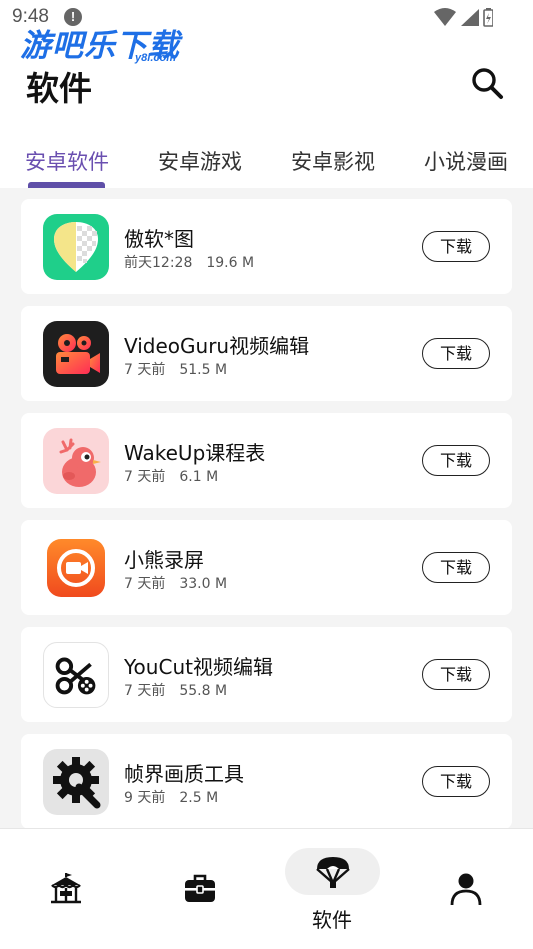 The image size is (533, 949). I want to click on wifi-icon, so click(445, 17).